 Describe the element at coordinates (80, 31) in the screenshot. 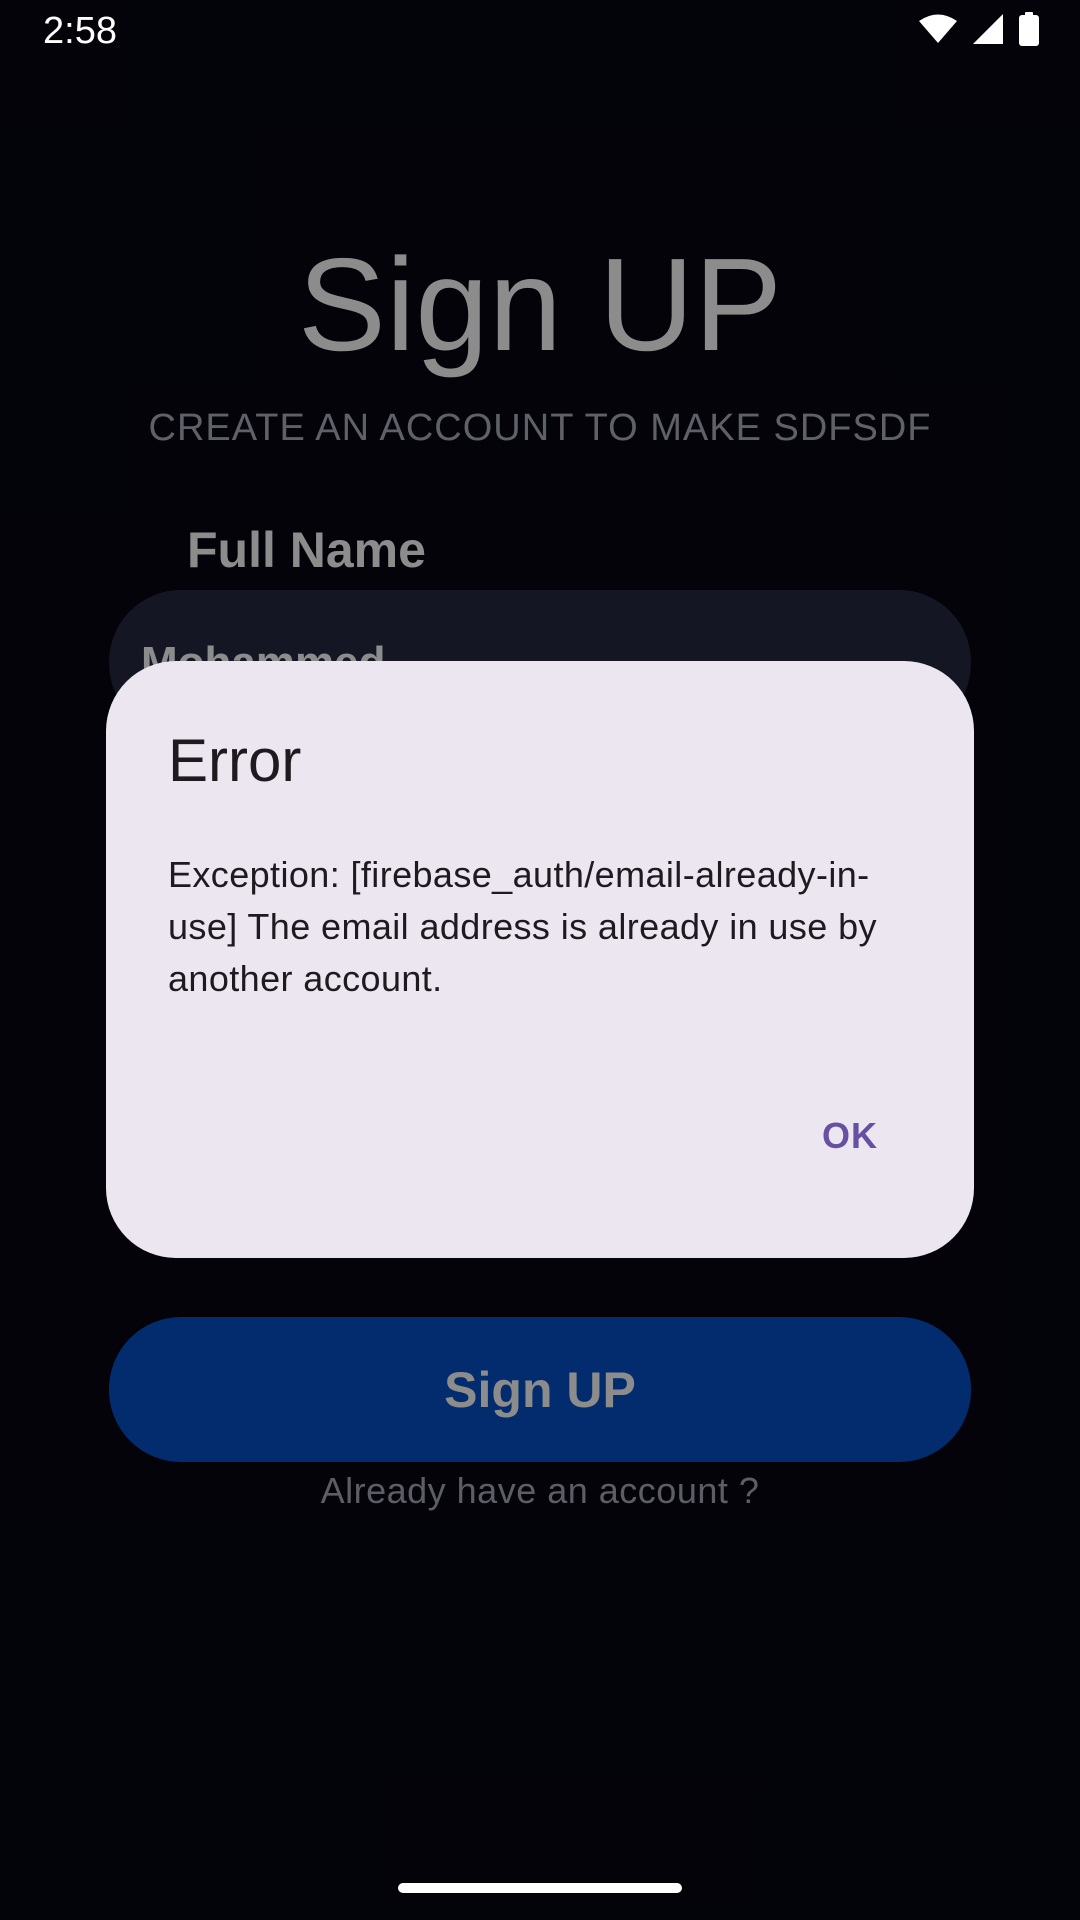

I see `status-time: 2:58` at that location.